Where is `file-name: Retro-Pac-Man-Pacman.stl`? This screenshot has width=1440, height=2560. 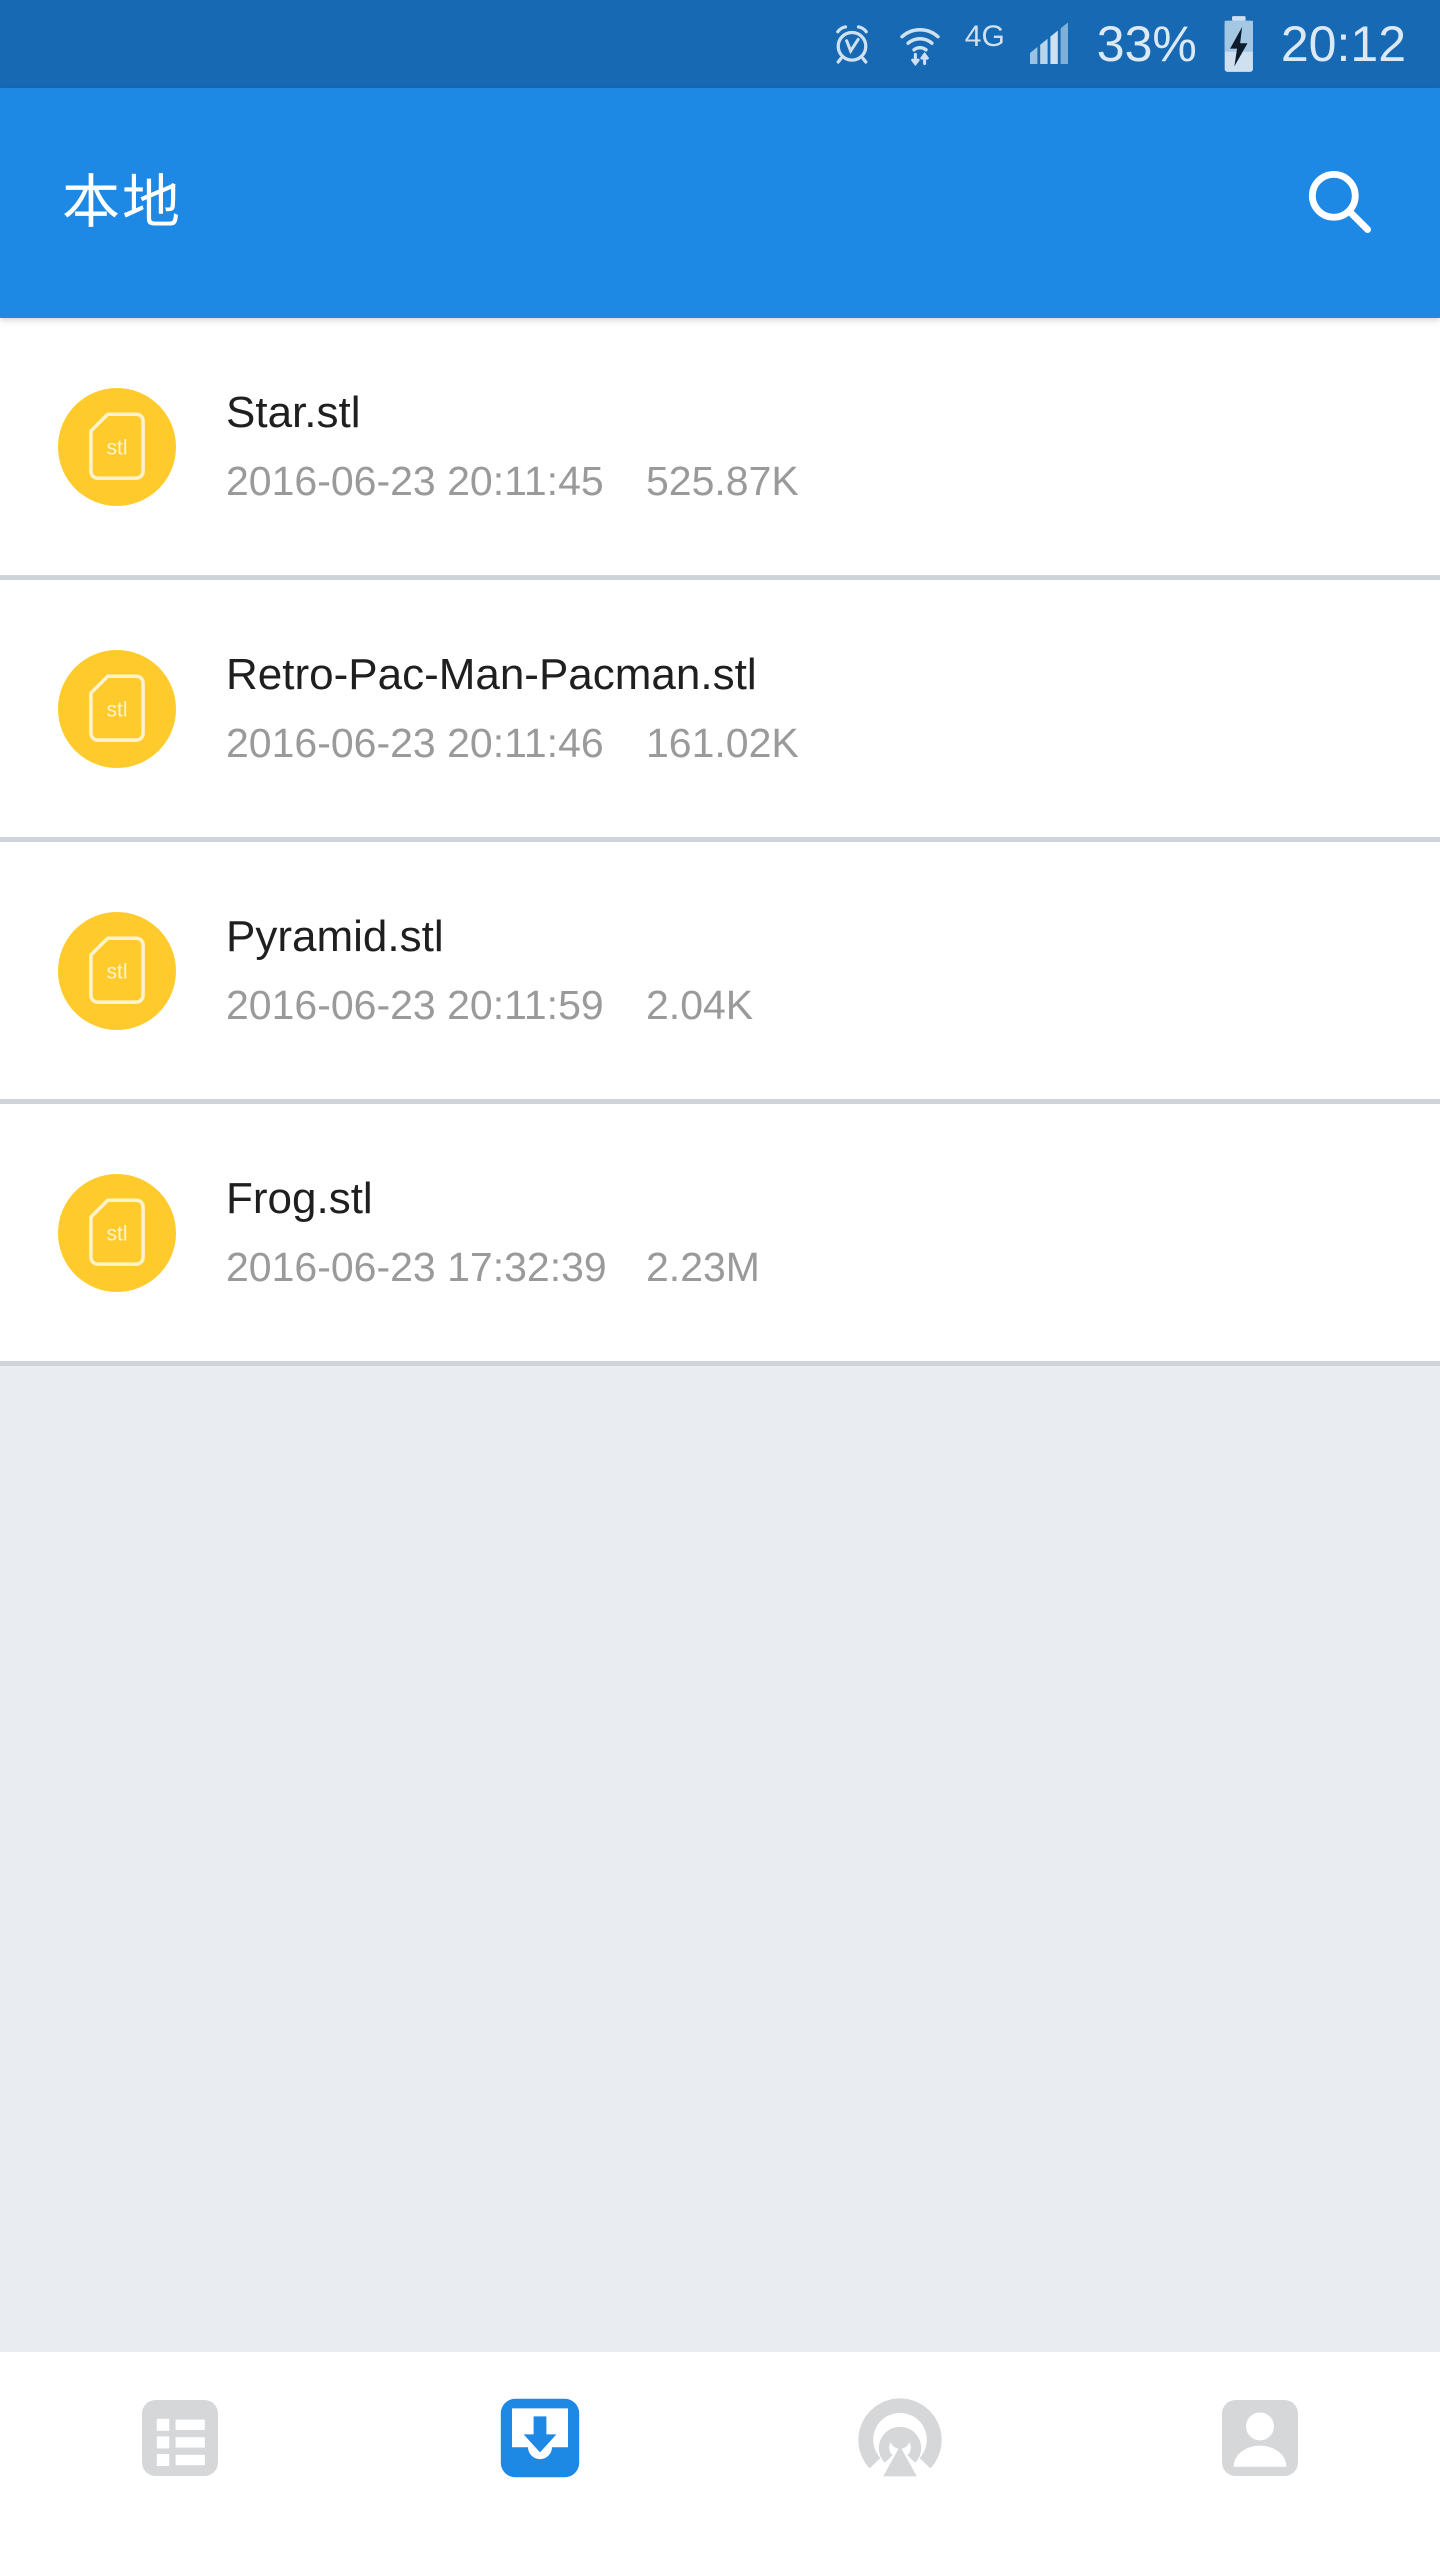 file-name: Retro-Pac-Man-Pacman.stl is located at coordinates (491, 675).